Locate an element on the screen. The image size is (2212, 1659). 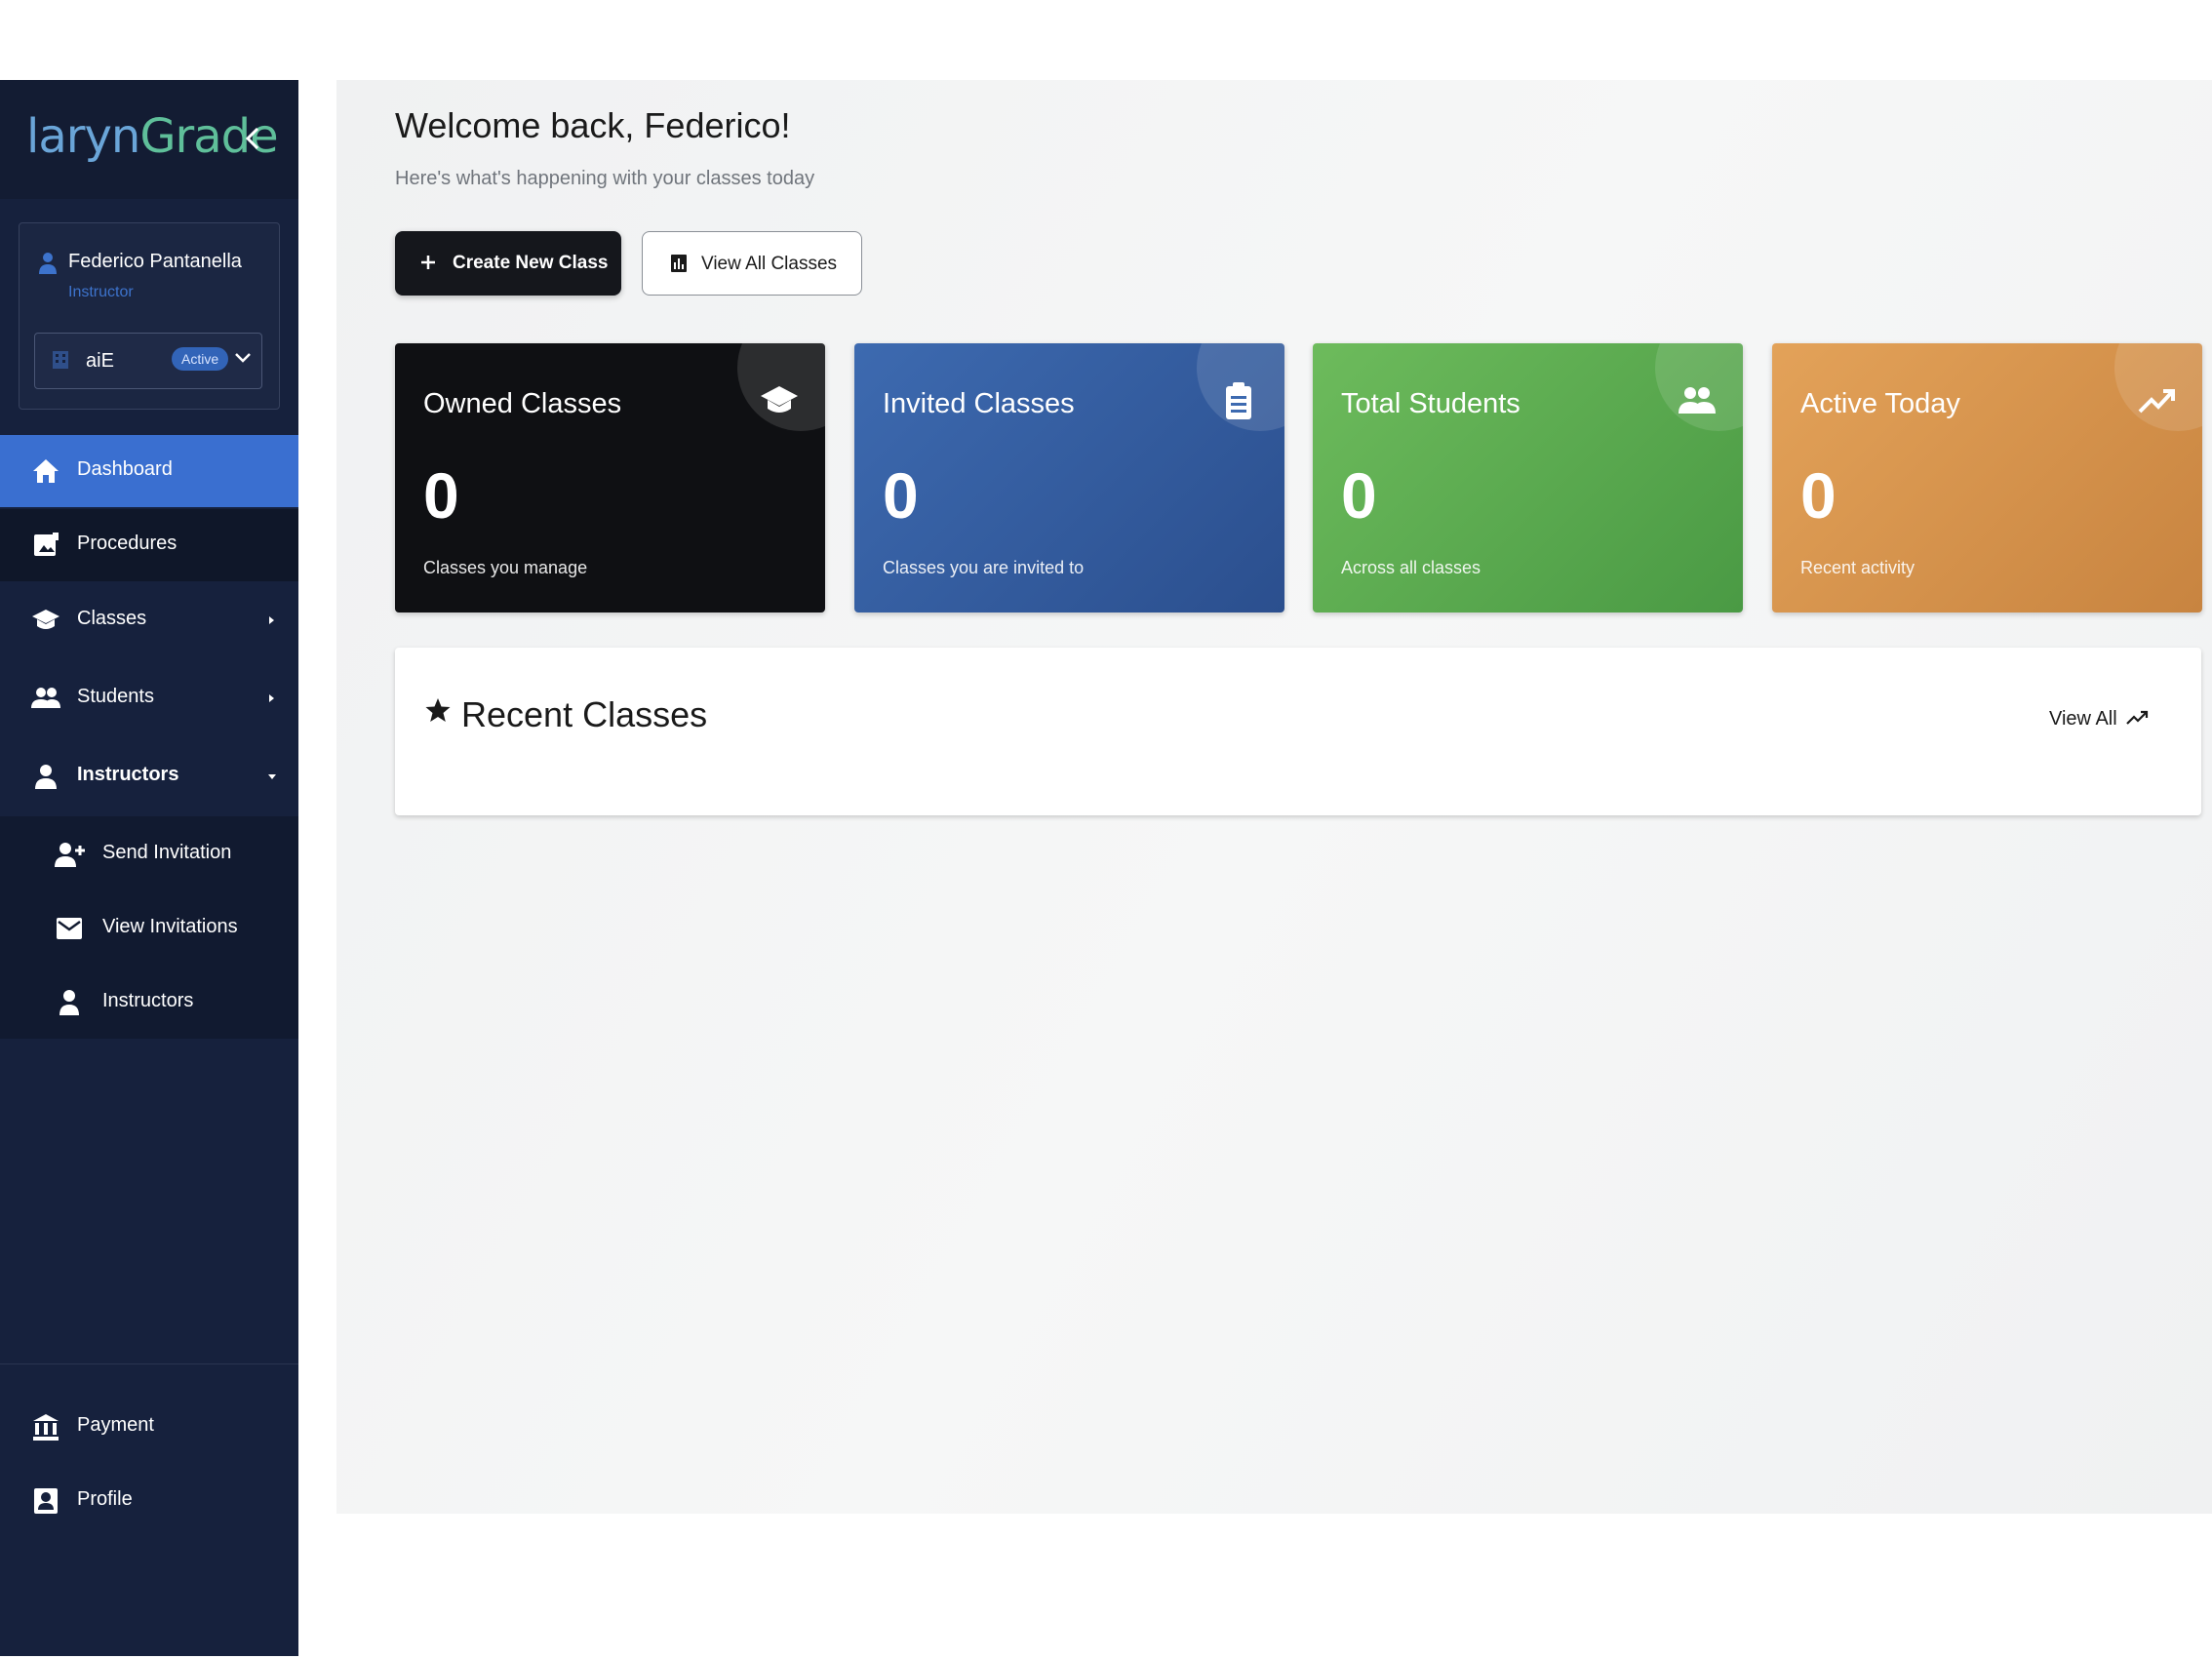
star-icon is located at coordinates (438, 710).